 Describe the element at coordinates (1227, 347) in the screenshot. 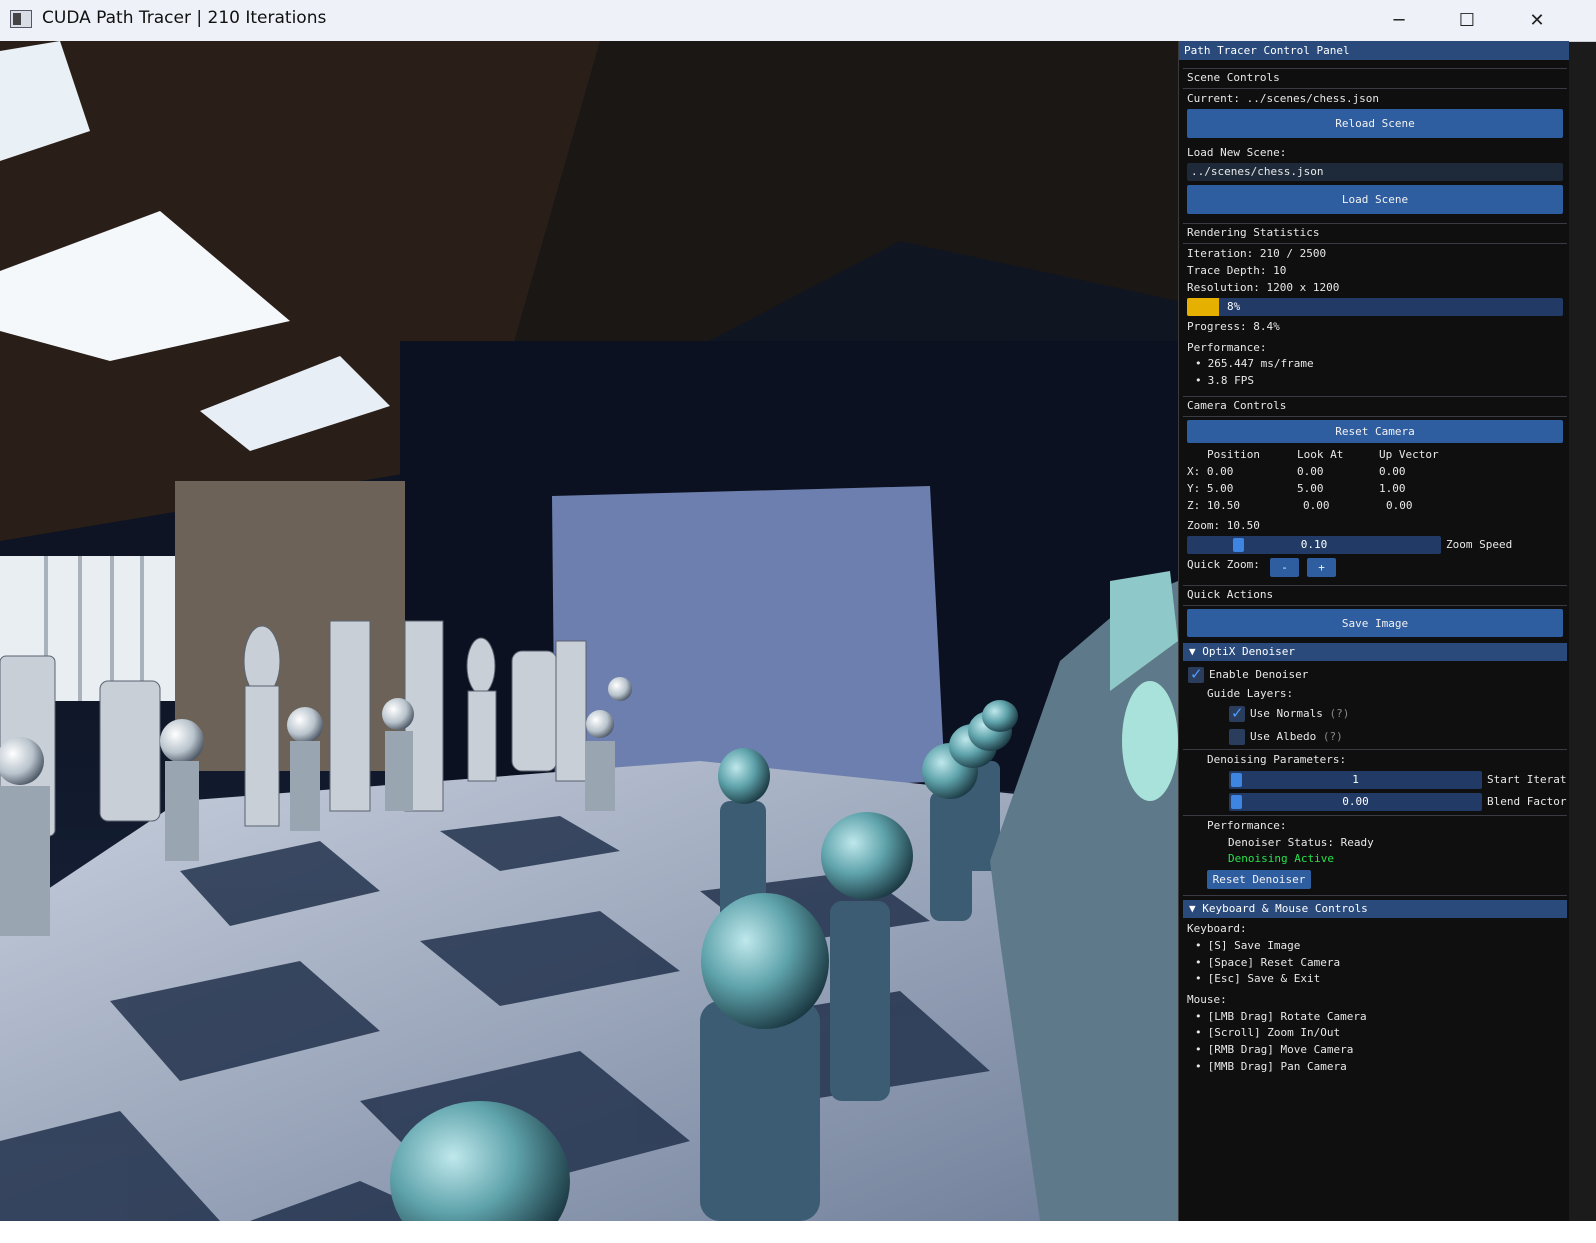

I see `performance-label: Performance:` at that location.